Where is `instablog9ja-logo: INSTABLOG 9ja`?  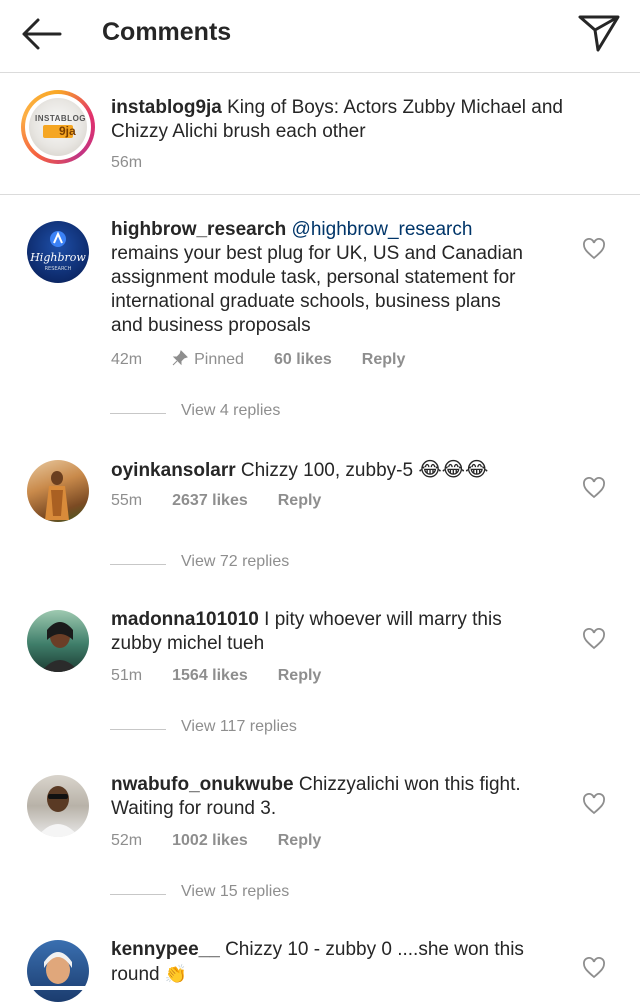 instablog9ja-logo: INSTABLOG 9ja is located at coordinates (58, 127).